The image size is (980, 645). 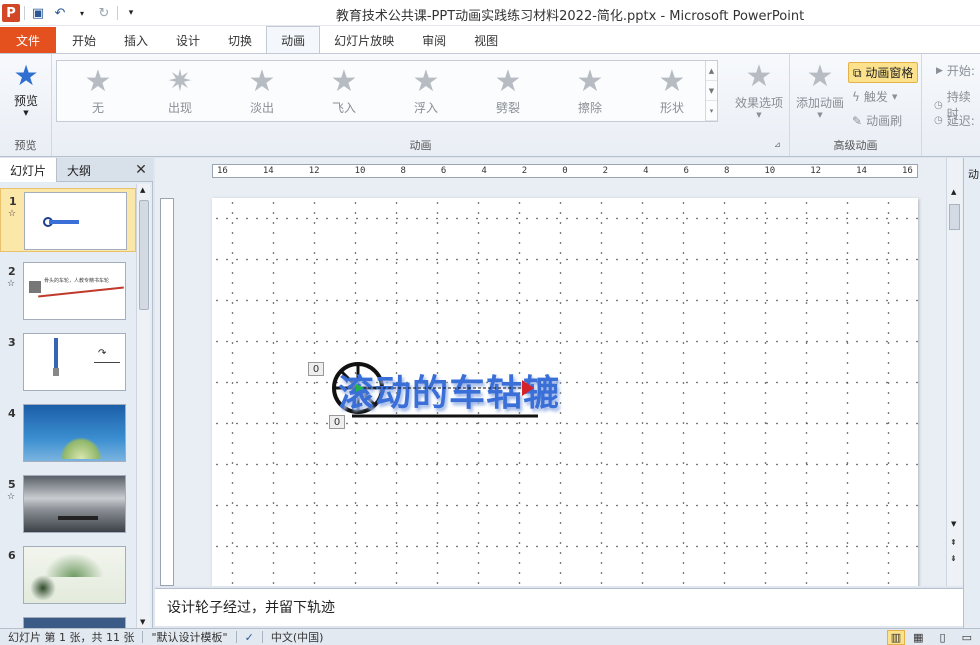 What do you see at coordinates (918, 637) in the screenshot?
I see `slide-sorter-view-icon: ▦` at bounding box center [918, 637].